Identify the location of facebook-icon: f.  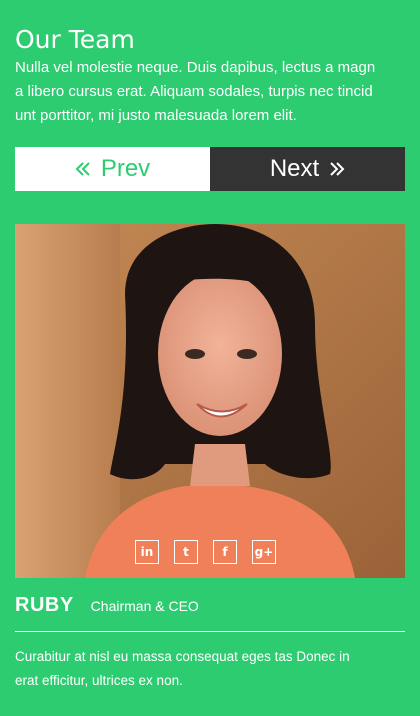
(225, 552).